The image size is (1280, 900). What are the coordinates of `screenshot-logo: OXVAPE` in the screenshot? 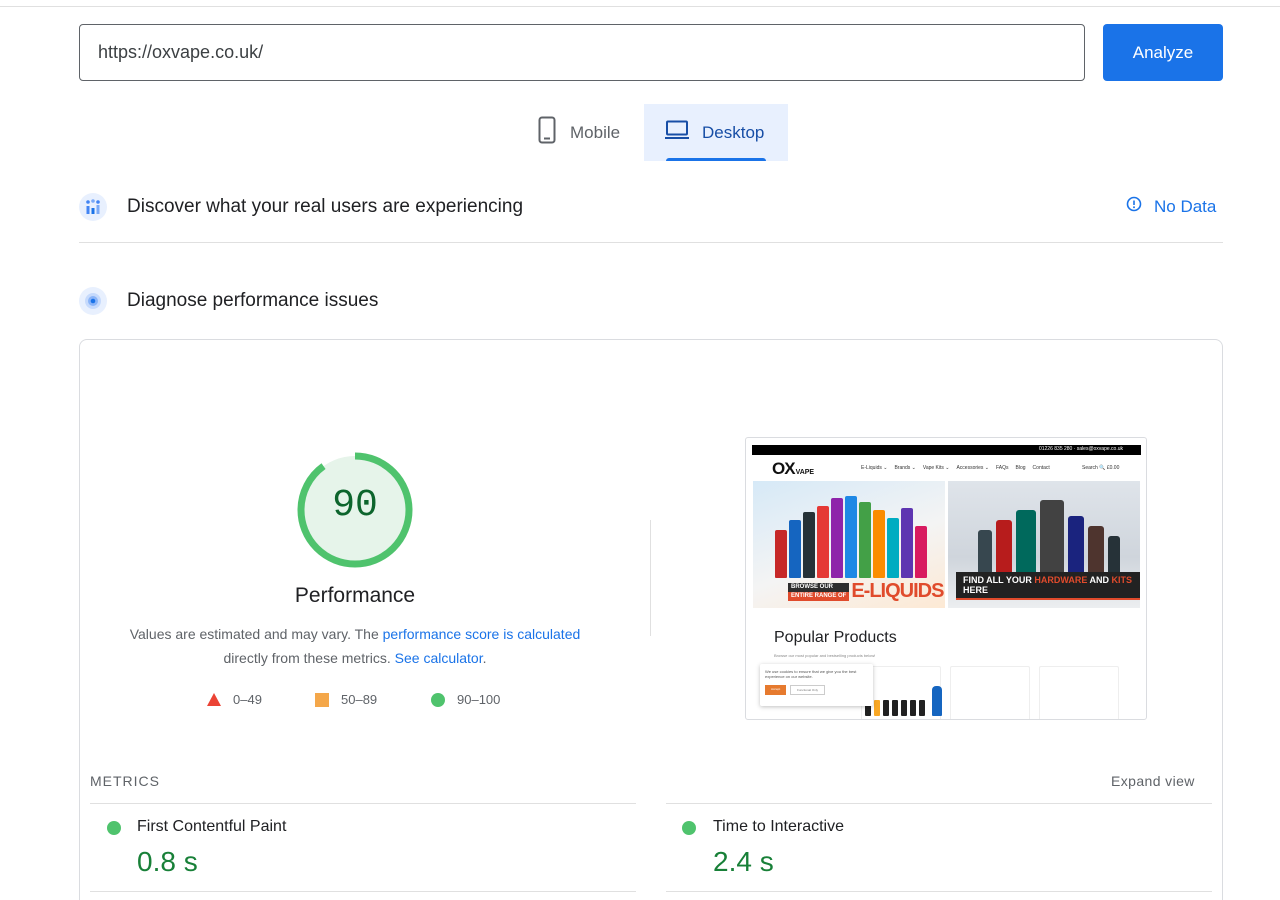 It's located at (793, 469).